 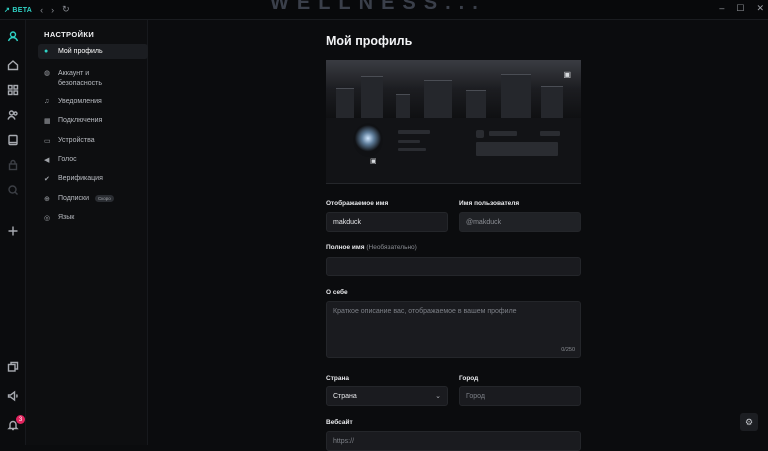 I want to click on settings-item-notifications: ♫ Уведомления, so click(x=93, y=101).